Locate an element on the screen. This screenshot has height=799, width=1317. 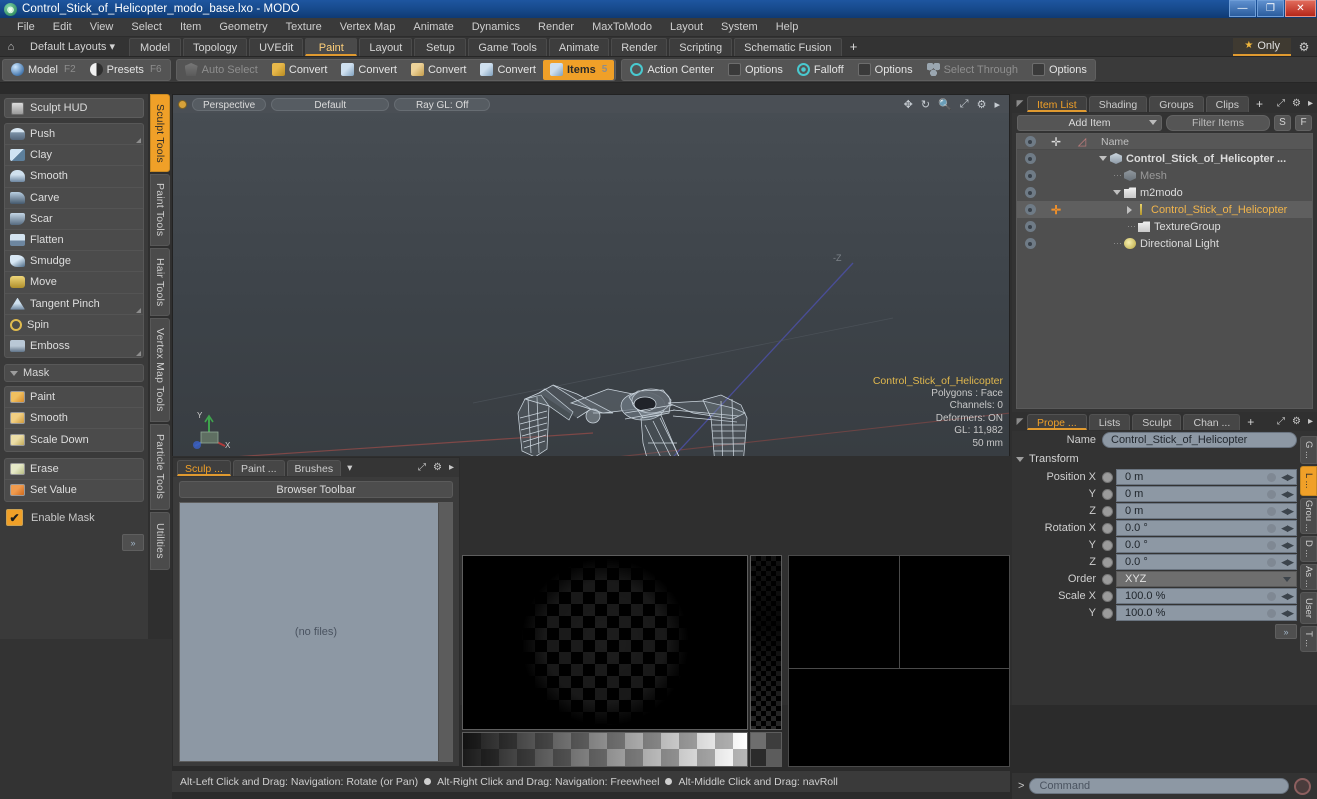
tool-button-presets-1: Presets F6 is located at coordinates (126, 70).